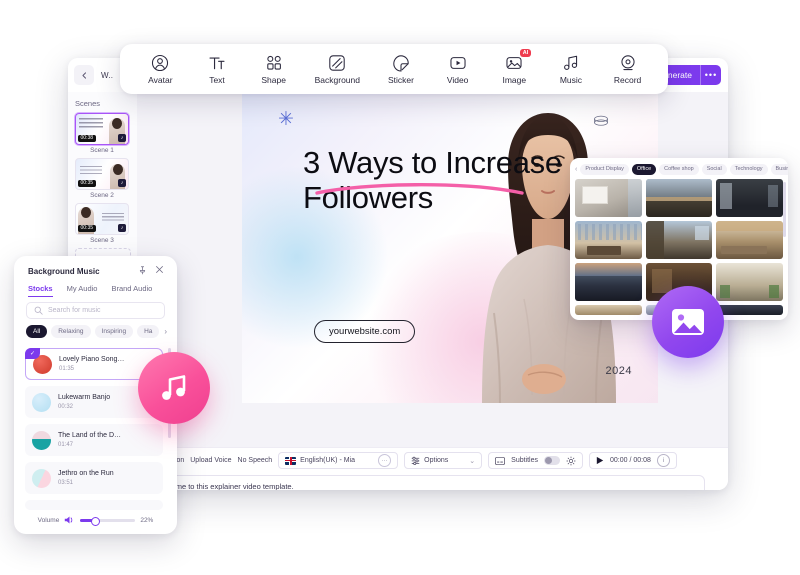  I want to click on voice-selector: English(UK) - Mia ···, so click(338, 460).